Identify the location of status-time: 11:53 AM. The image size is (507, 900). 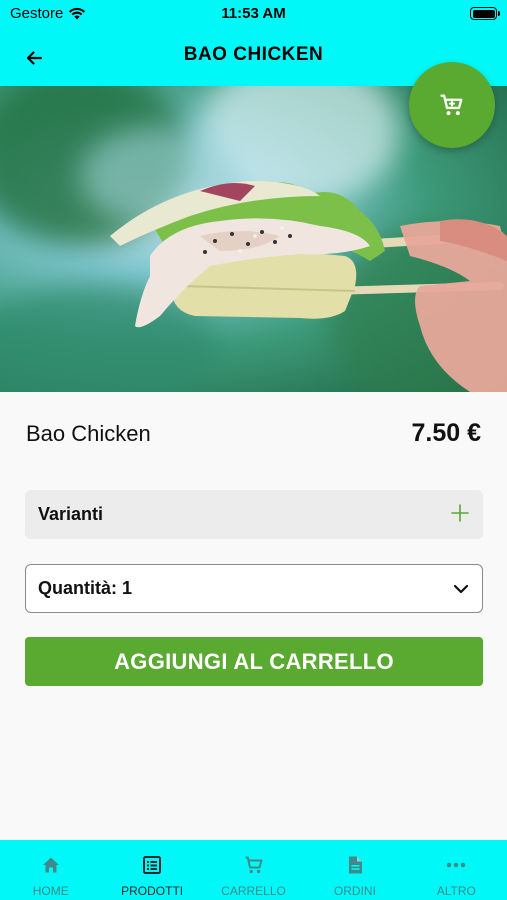
(253, 13).